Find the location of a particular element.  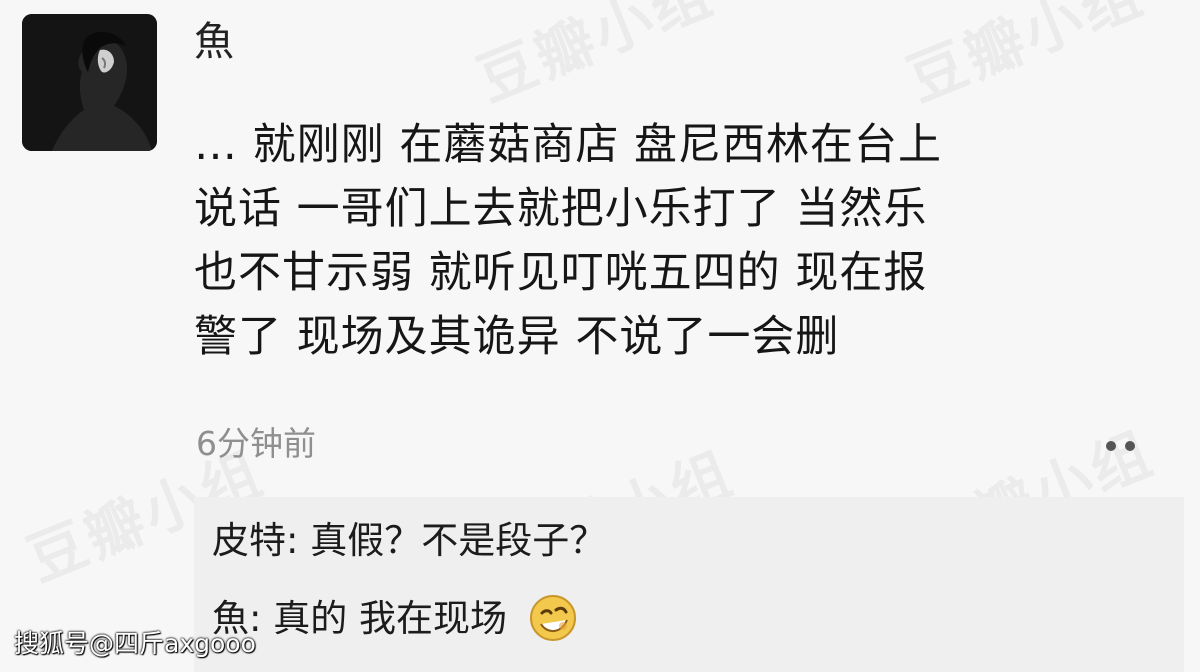

more-options-button is located at coordinates (1120, 446).